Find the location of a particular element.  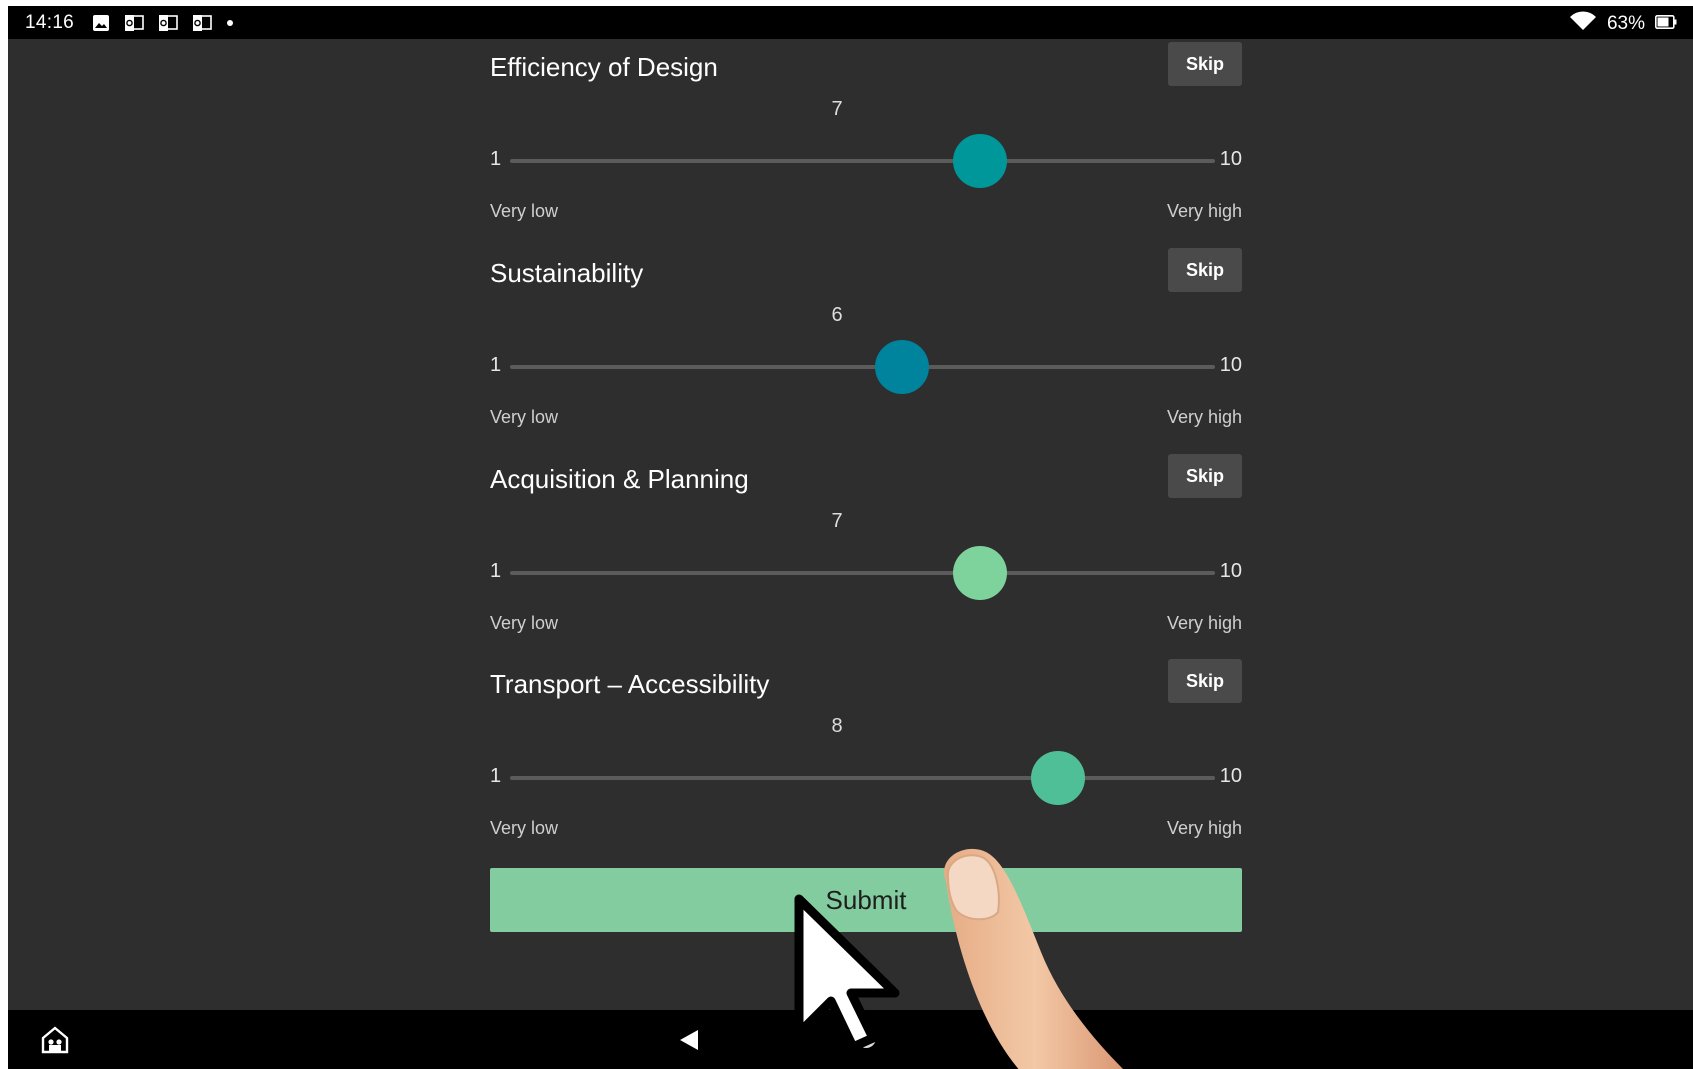

finger-pointer-overlay is located at coordinates (1026, 955).